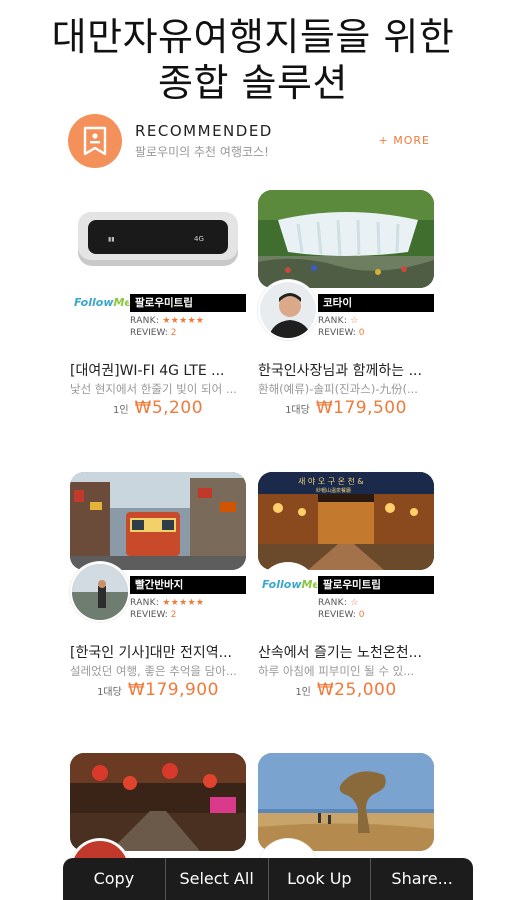  I want to click on recommended-subtitle: 팔로우미의 추천 여행코스!, so click(202, 152).